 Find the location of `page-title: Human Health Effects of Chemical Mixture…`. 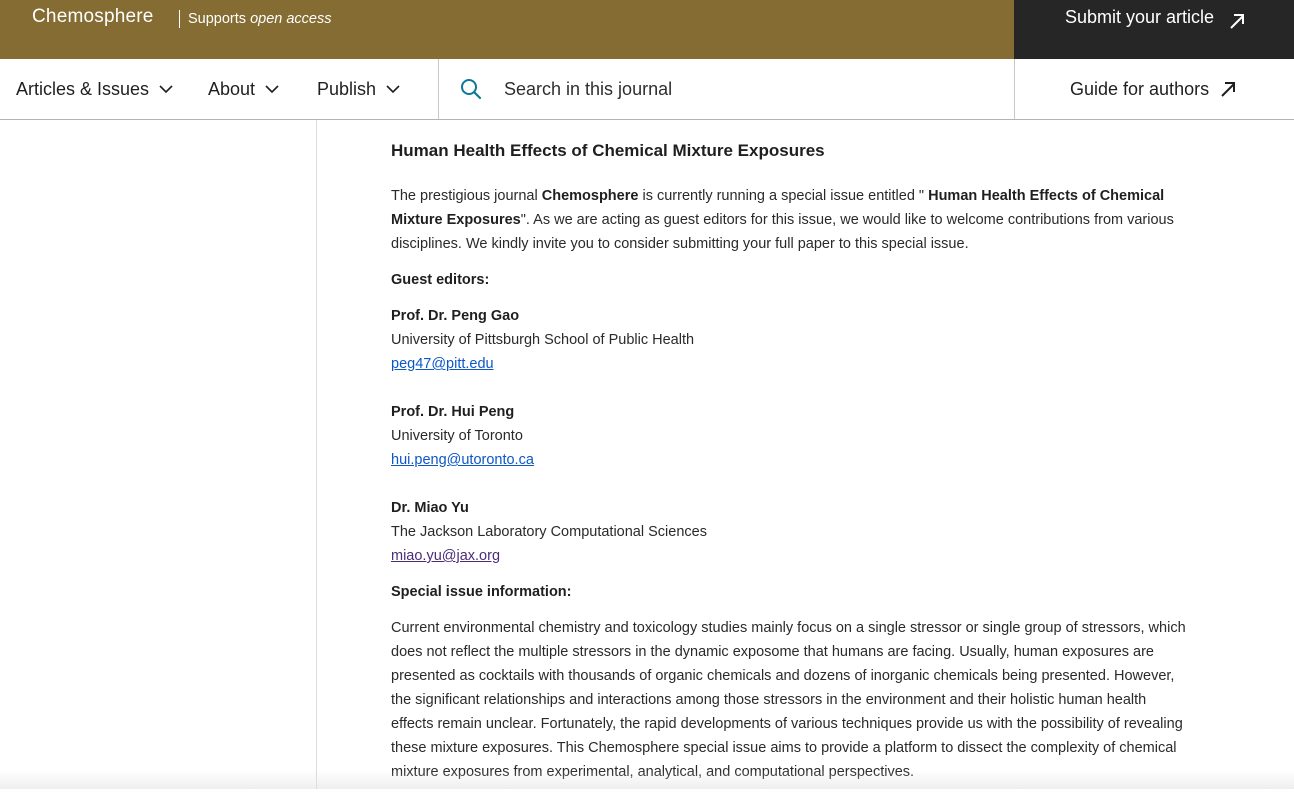

page-title: Human Health Effects of Chemical Mixture… is located at coordinates (608, 150).